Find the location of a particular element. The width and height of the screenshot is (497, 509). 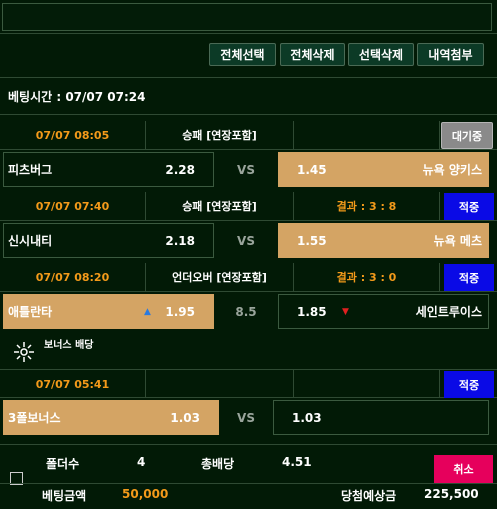

home-odds: 1.95 is located at coordinates (180, 311).